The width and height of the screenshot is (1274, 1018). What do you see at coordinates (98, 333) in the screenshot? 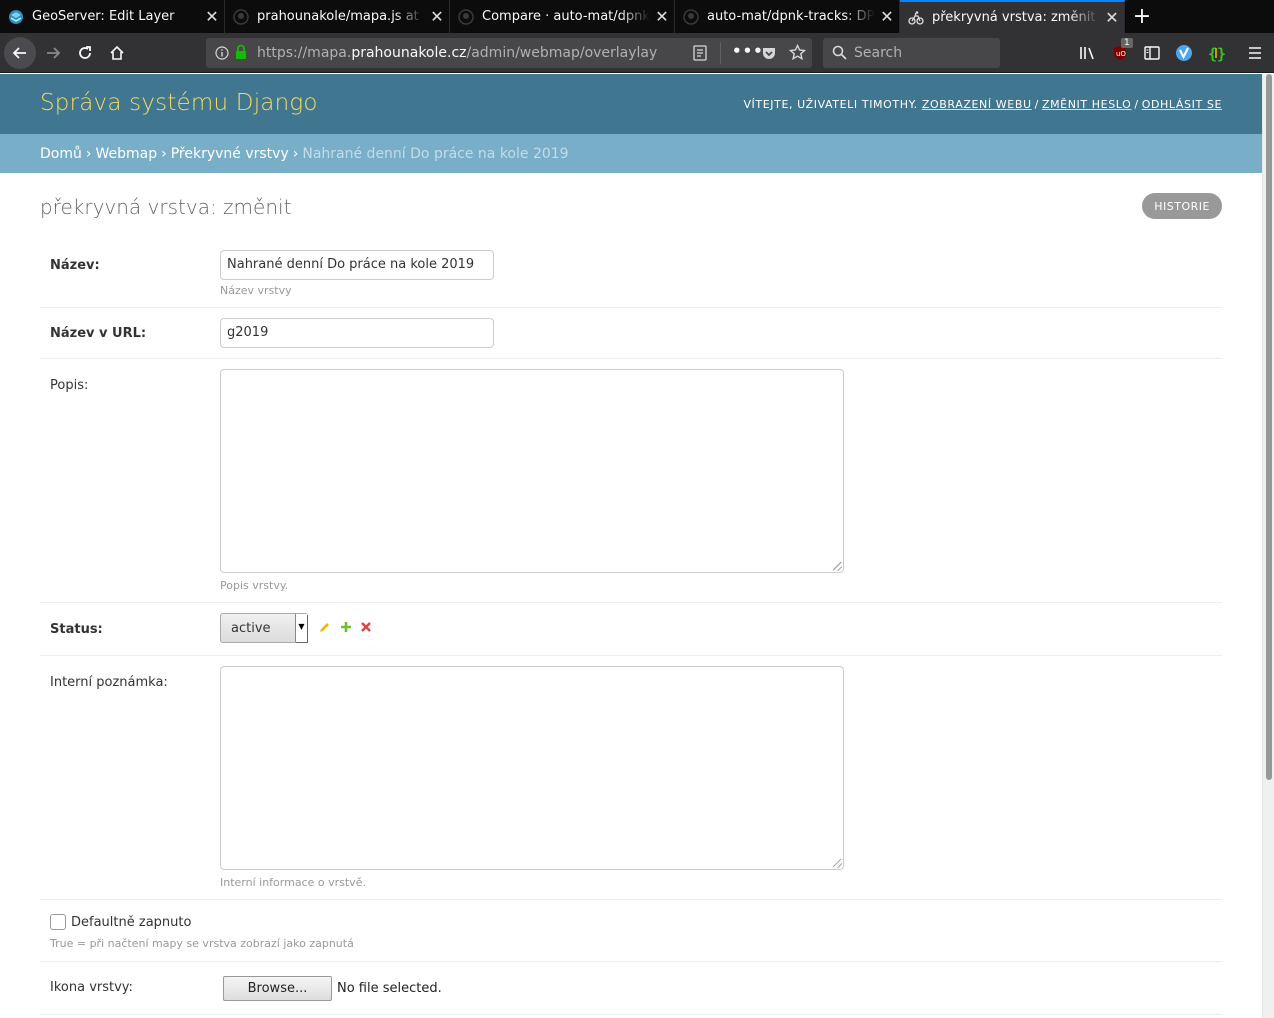
I see `slug-label: Název v URL:` at bounding box center [98, 333].